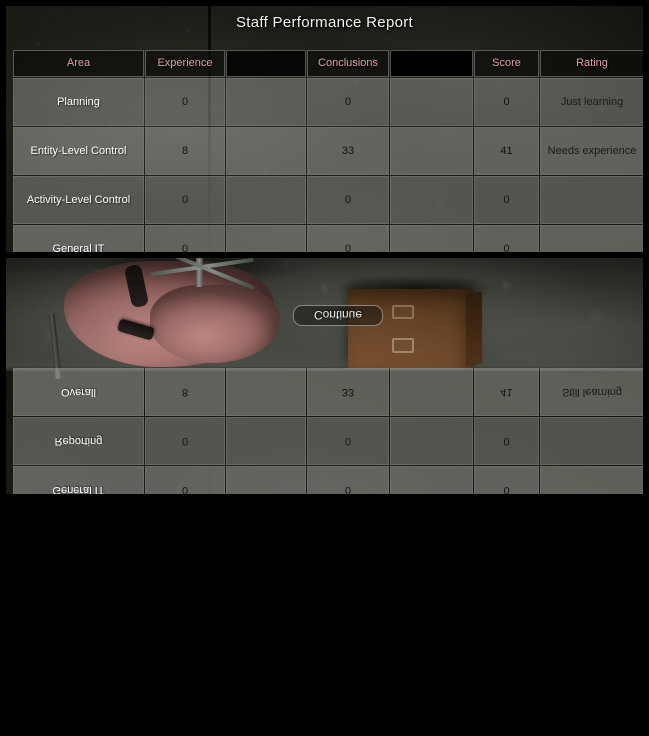  What do you see at coordinates (185, 63) in the screenshot?
I see `column-header-experience: Experience` at bounding box center [185, 63].